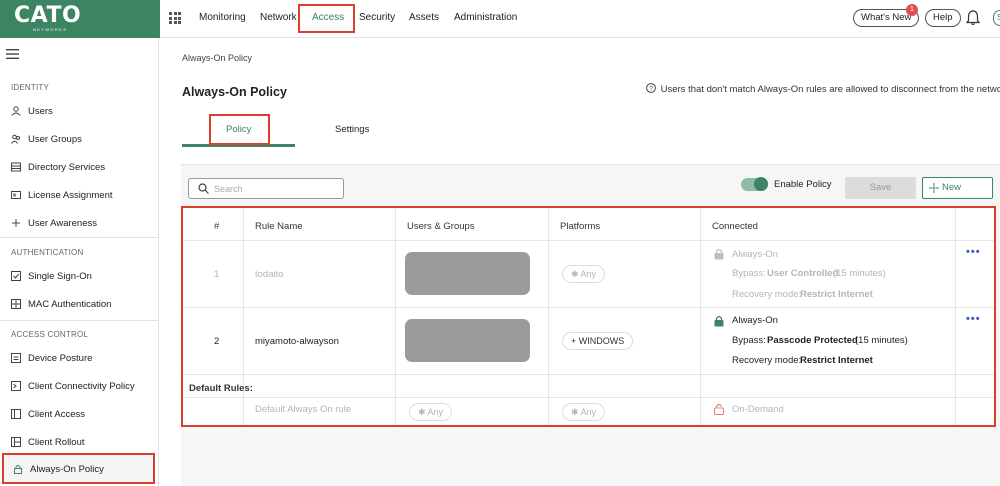 The image size is (1000, 486). What do you see at coordinates (16, 111) in the screenshot?
I see `user-icon` at bounding box center [16, 111].